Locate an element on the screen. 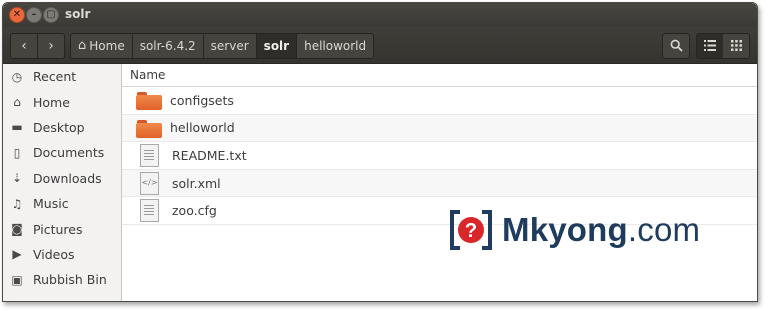 This screenshot has height=311, width=768. sidebar-item-music: ♫ Music is located at coordinates (62, 203).